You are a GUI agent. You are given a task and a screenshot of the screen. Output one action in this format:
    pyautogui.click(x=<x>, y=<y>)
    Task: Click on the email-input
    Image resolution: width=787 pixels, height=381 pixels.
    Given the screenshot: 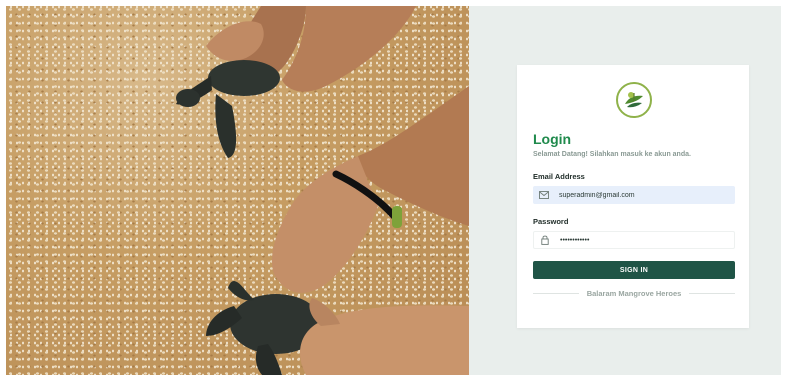 What is the action you would take?
    pyautogui.click(x=642, y=195)
    